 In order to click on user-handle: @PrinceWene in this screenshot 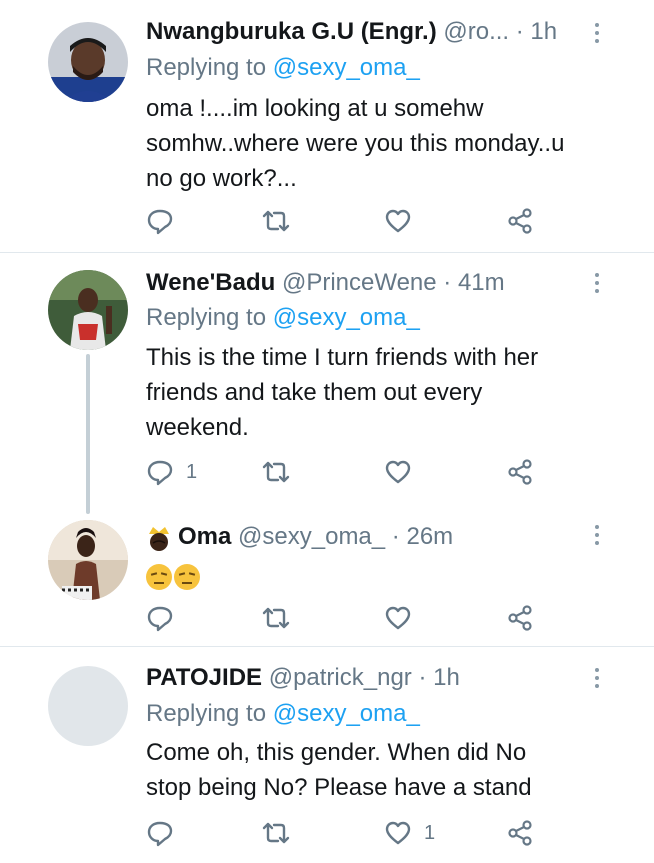, I will do `click(359, 282)`.